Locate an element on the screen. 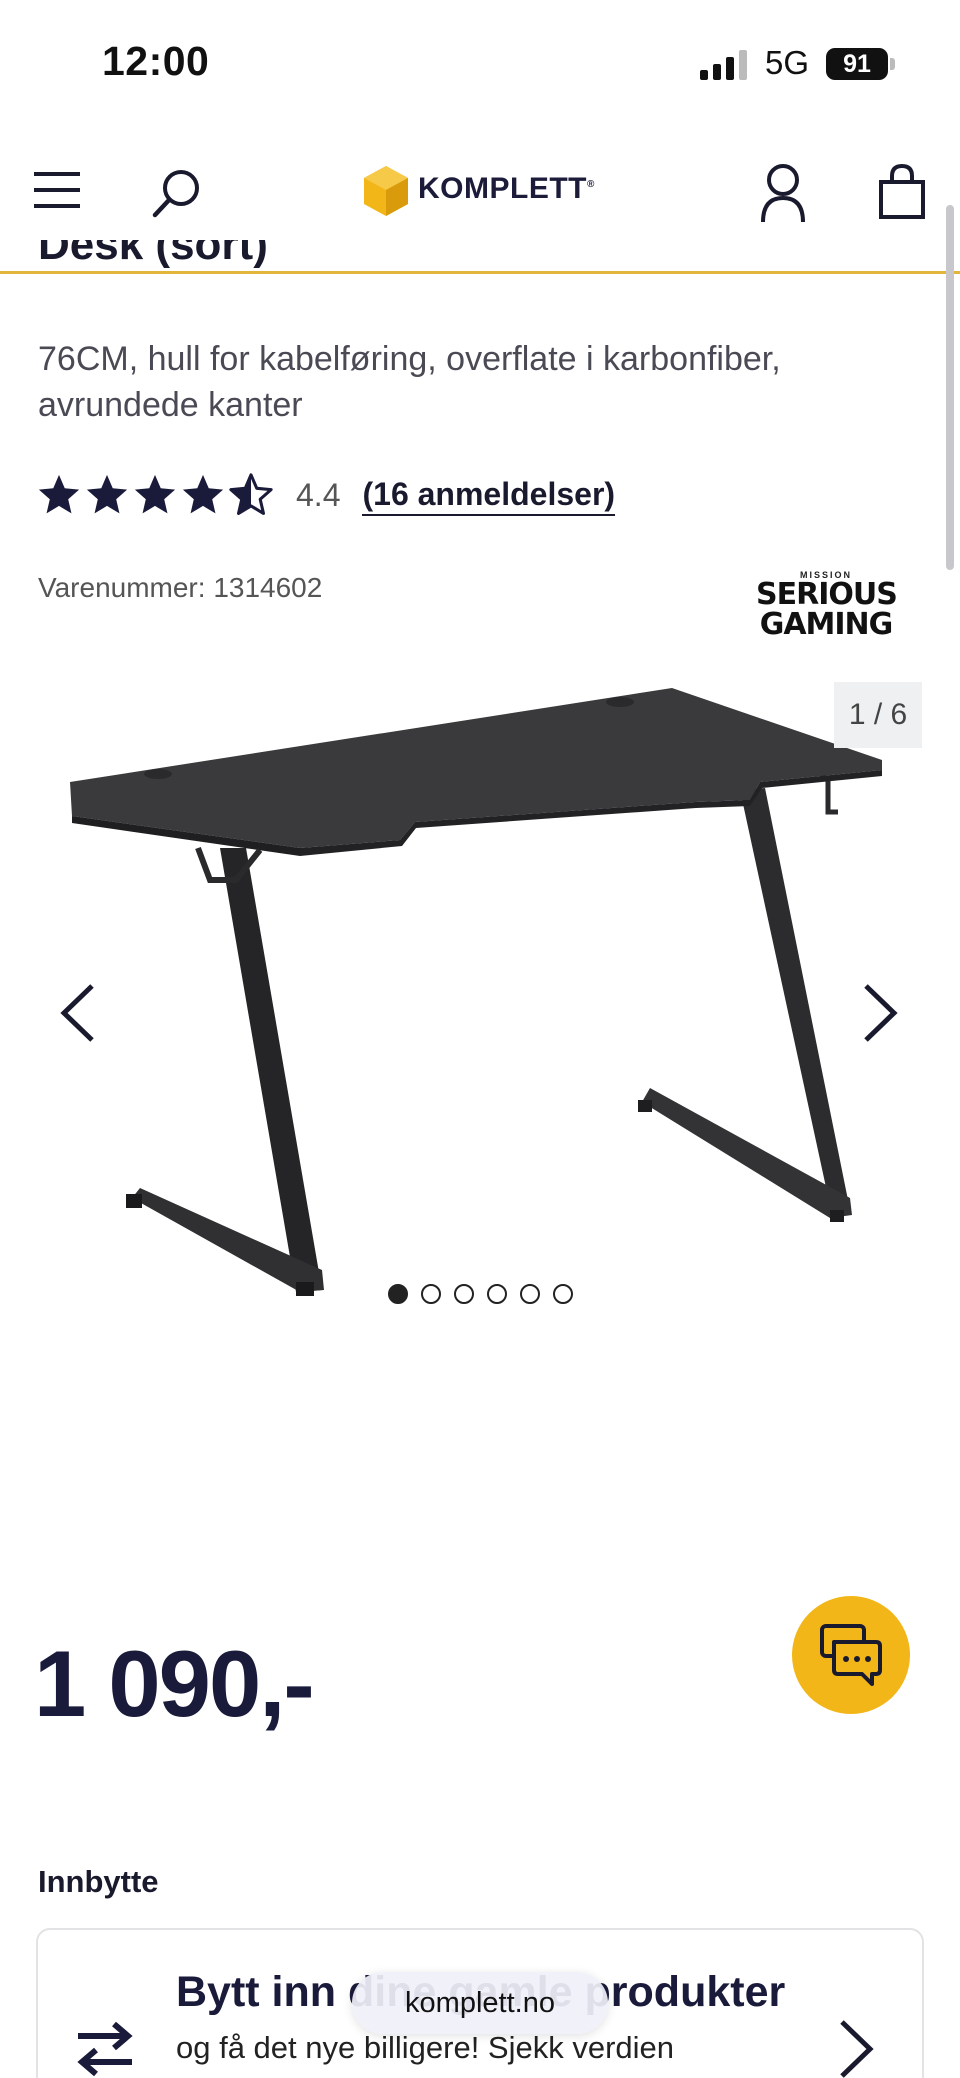 The image size is (960, 2078). network-label: 5G is located at coordinates (787, 62).